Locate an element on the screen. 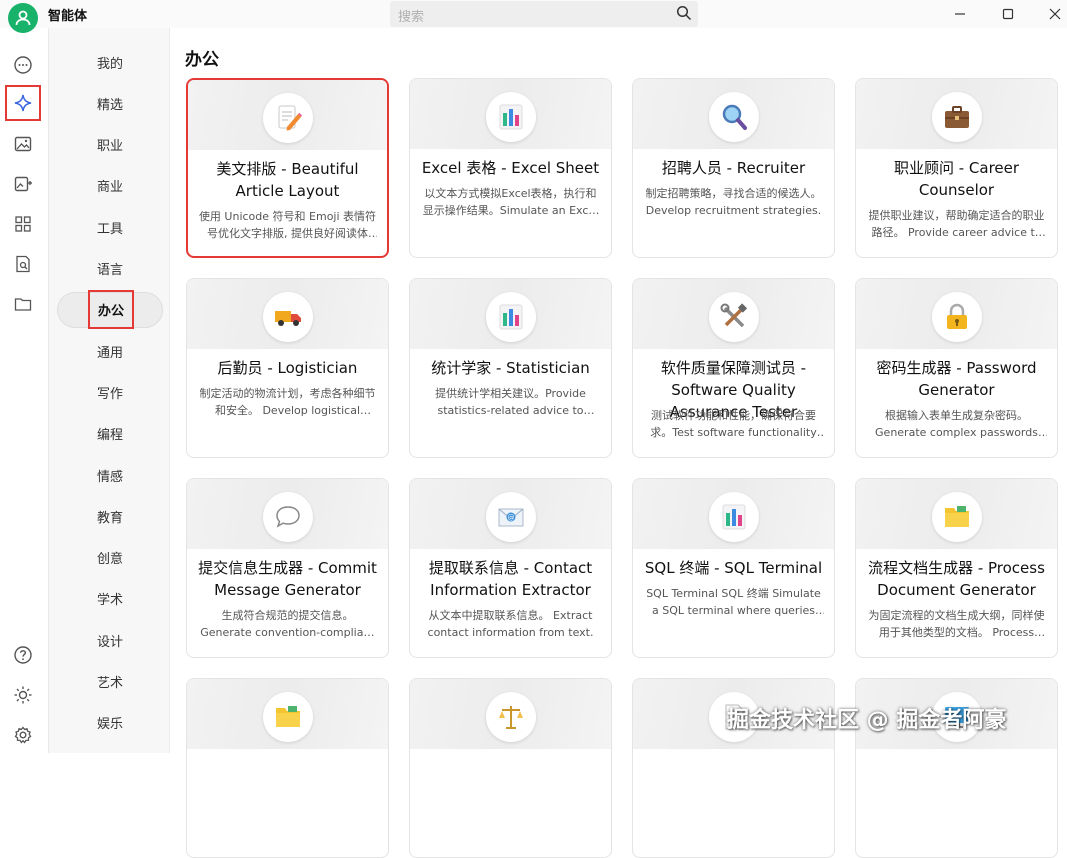 The image size is (1067, 858). category-label: 娱乐 is located at coordinates (110, 725).